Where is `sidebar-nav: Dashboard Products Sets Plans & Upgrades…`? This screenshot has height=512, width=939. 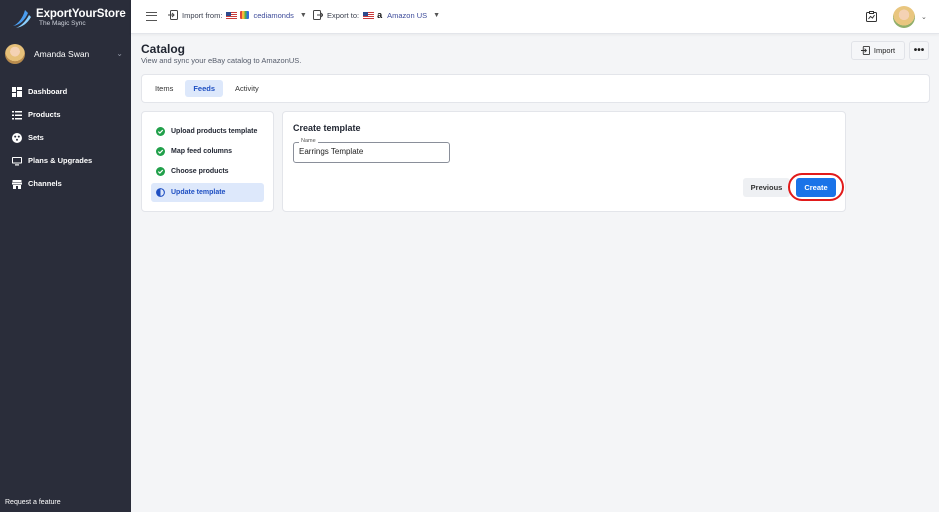 sidebar-nav: Dashboard Products Sets Plans & Upgrades… is located at coordinates (65, 137).